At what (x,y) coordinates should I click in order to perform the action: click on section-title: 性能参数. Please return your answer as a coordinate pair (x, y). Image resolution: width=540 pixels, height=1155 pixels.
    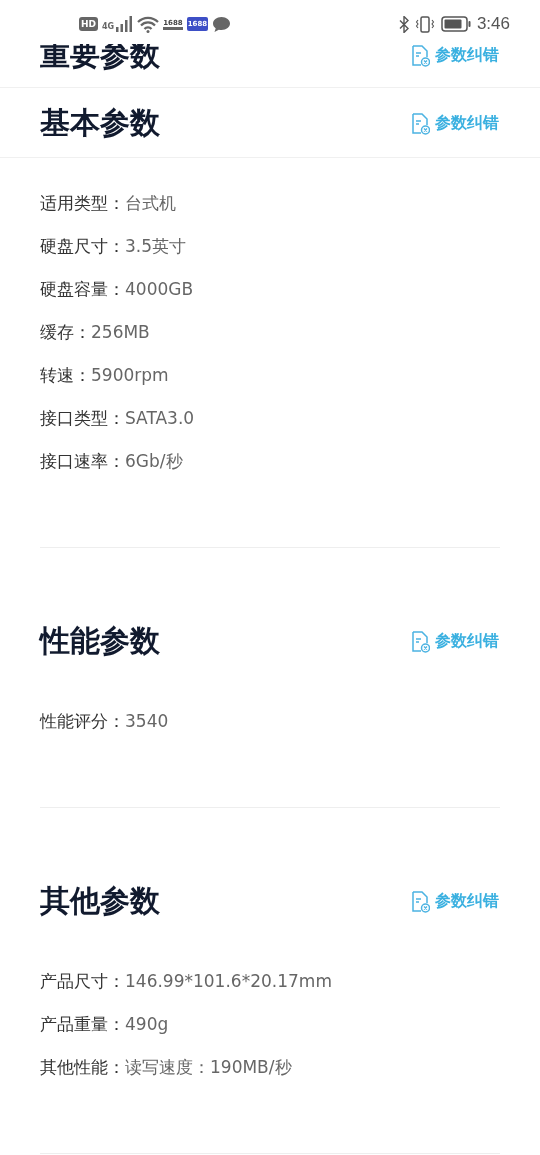
    Looking at the image, I should click on (100, 641).